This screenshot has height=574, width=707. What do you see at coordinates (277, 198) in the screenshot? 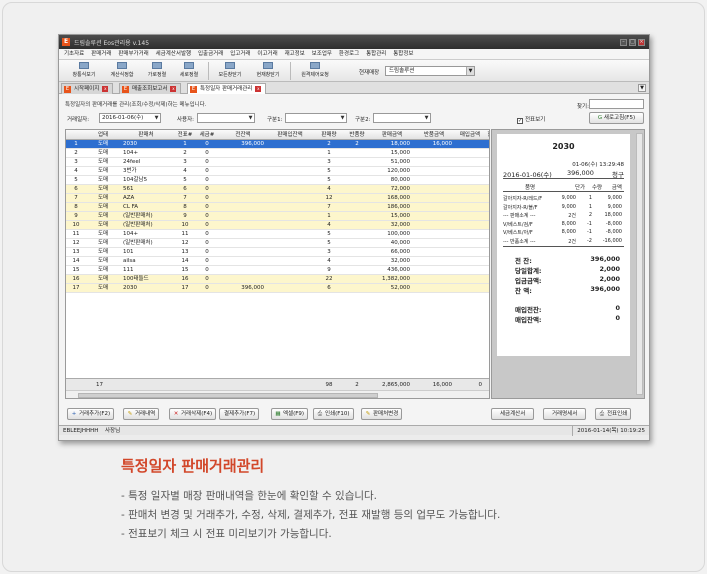
I see `table-row: 7 도매 AZA 7 0 12 168,000` at bounding box center [277, 198].